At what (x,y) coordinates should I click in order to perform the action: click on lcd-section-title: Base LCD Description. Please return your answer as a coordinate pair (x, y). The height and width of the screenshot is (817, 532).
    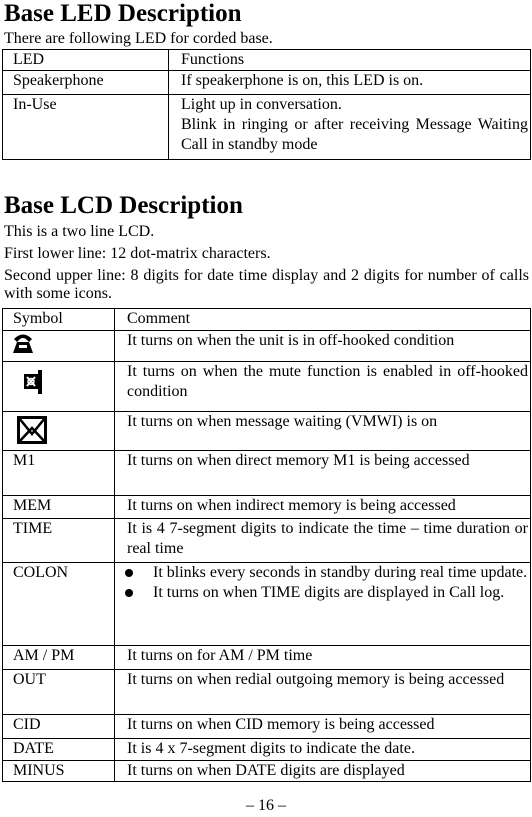
    Looking at the image, I should click on (123, 205).